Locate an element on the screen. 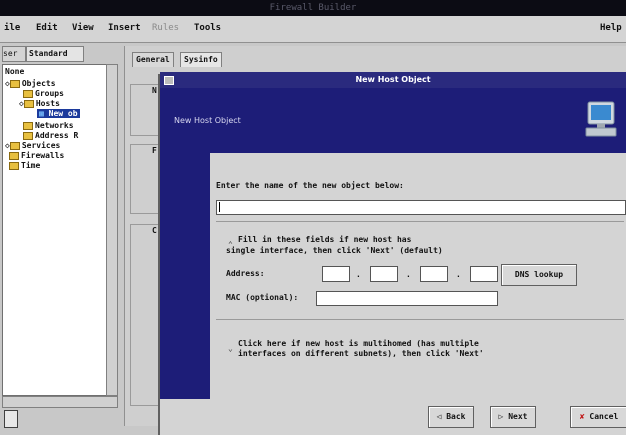 The image size is (626, 435). menu-tools: Tools is located at coordinates (207, 28).